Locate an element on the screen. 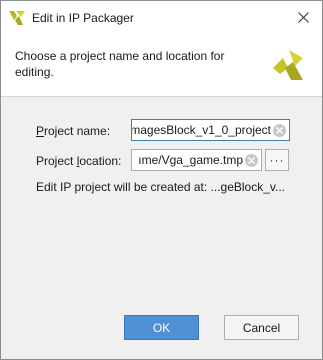  project-location-label: Project location: is located at coordinates (79, 161).